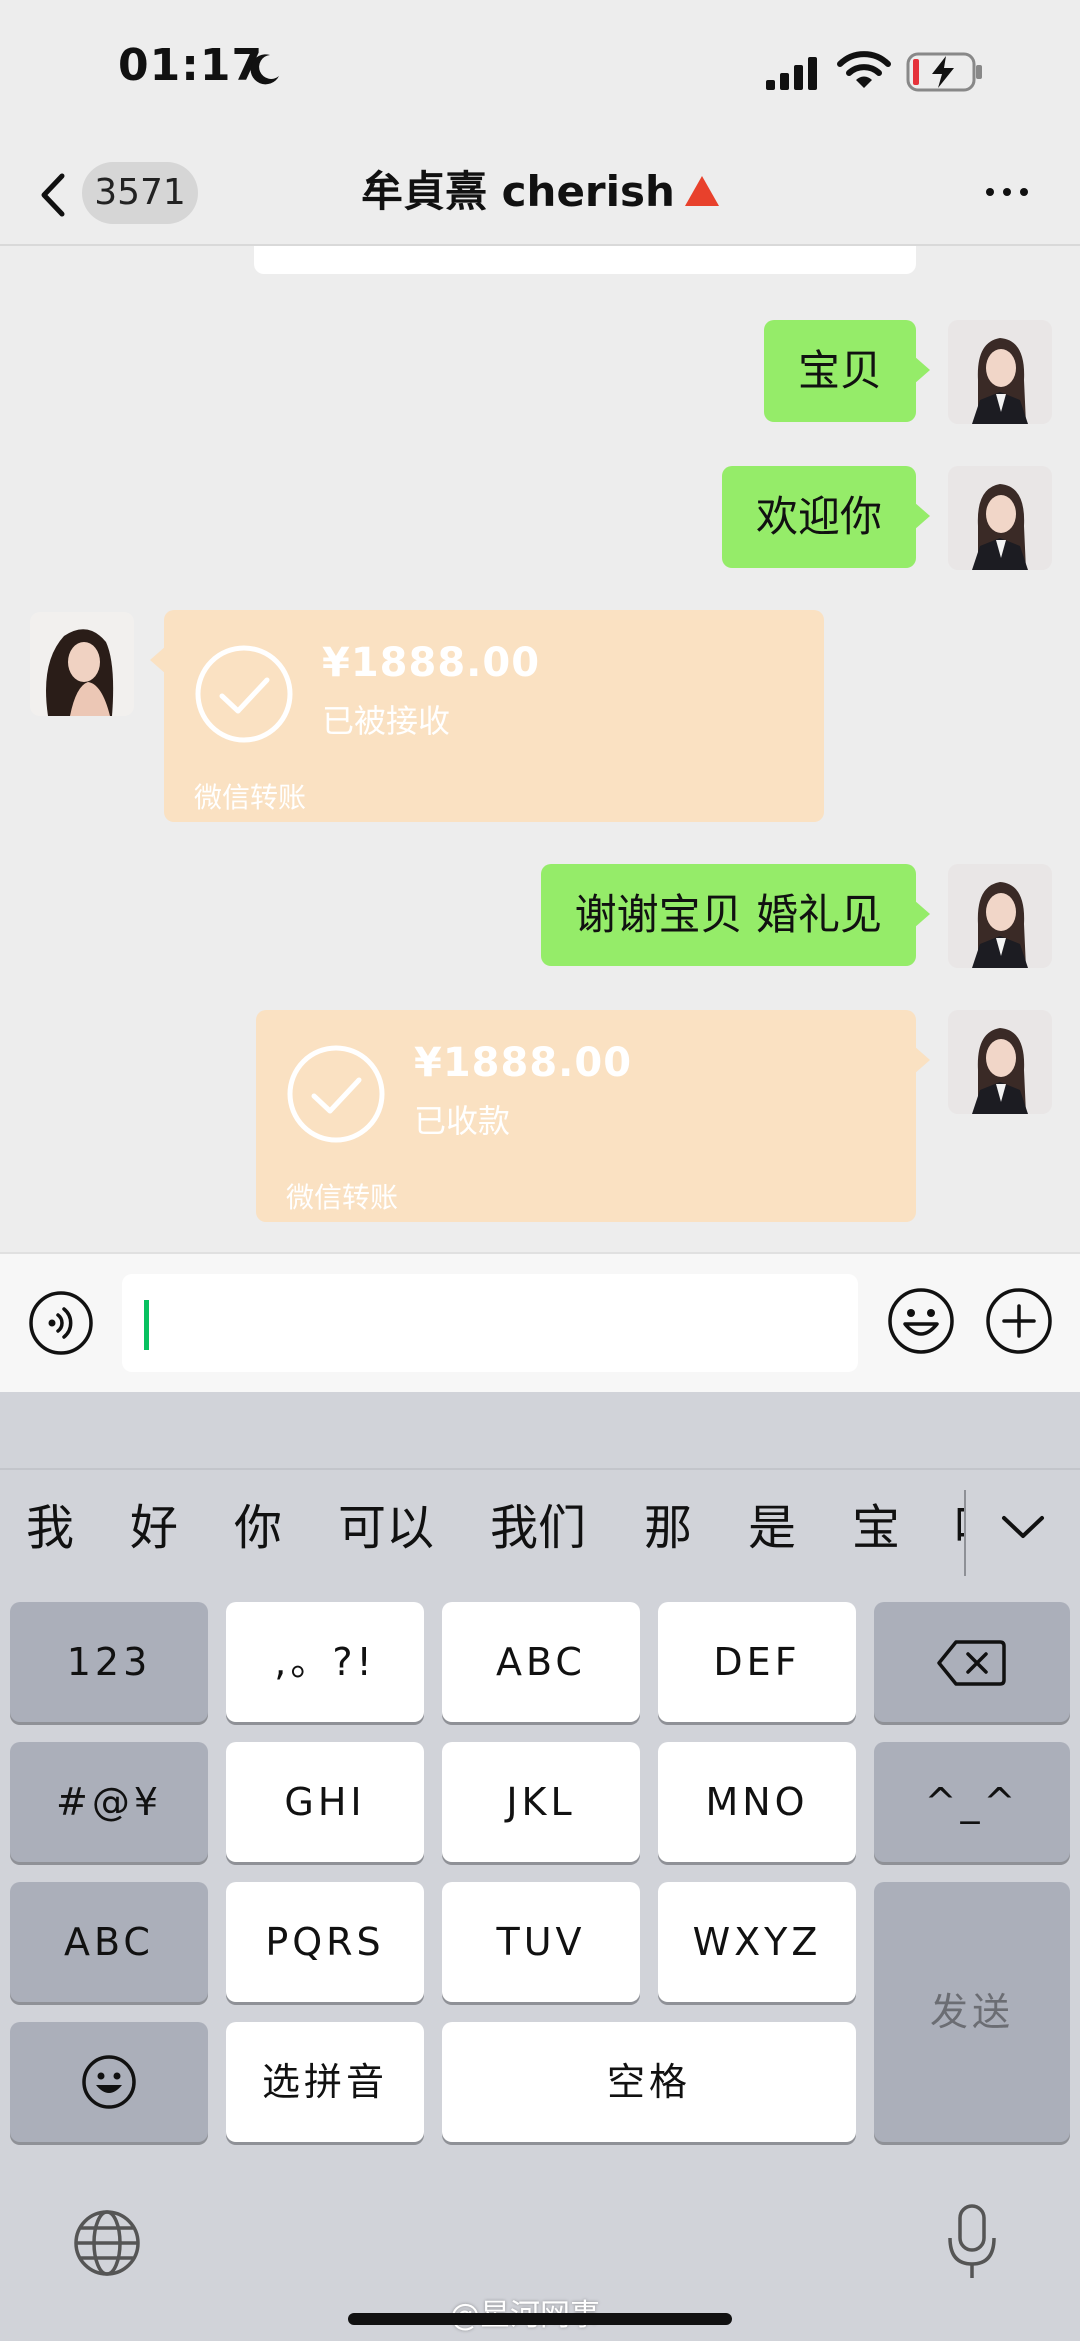 Image resolution: width=1080 pixels, height=2341 pixels. Describe the element at coordinates (757, 1662) in the screenshot. I see `key-def: DEF` at that location.